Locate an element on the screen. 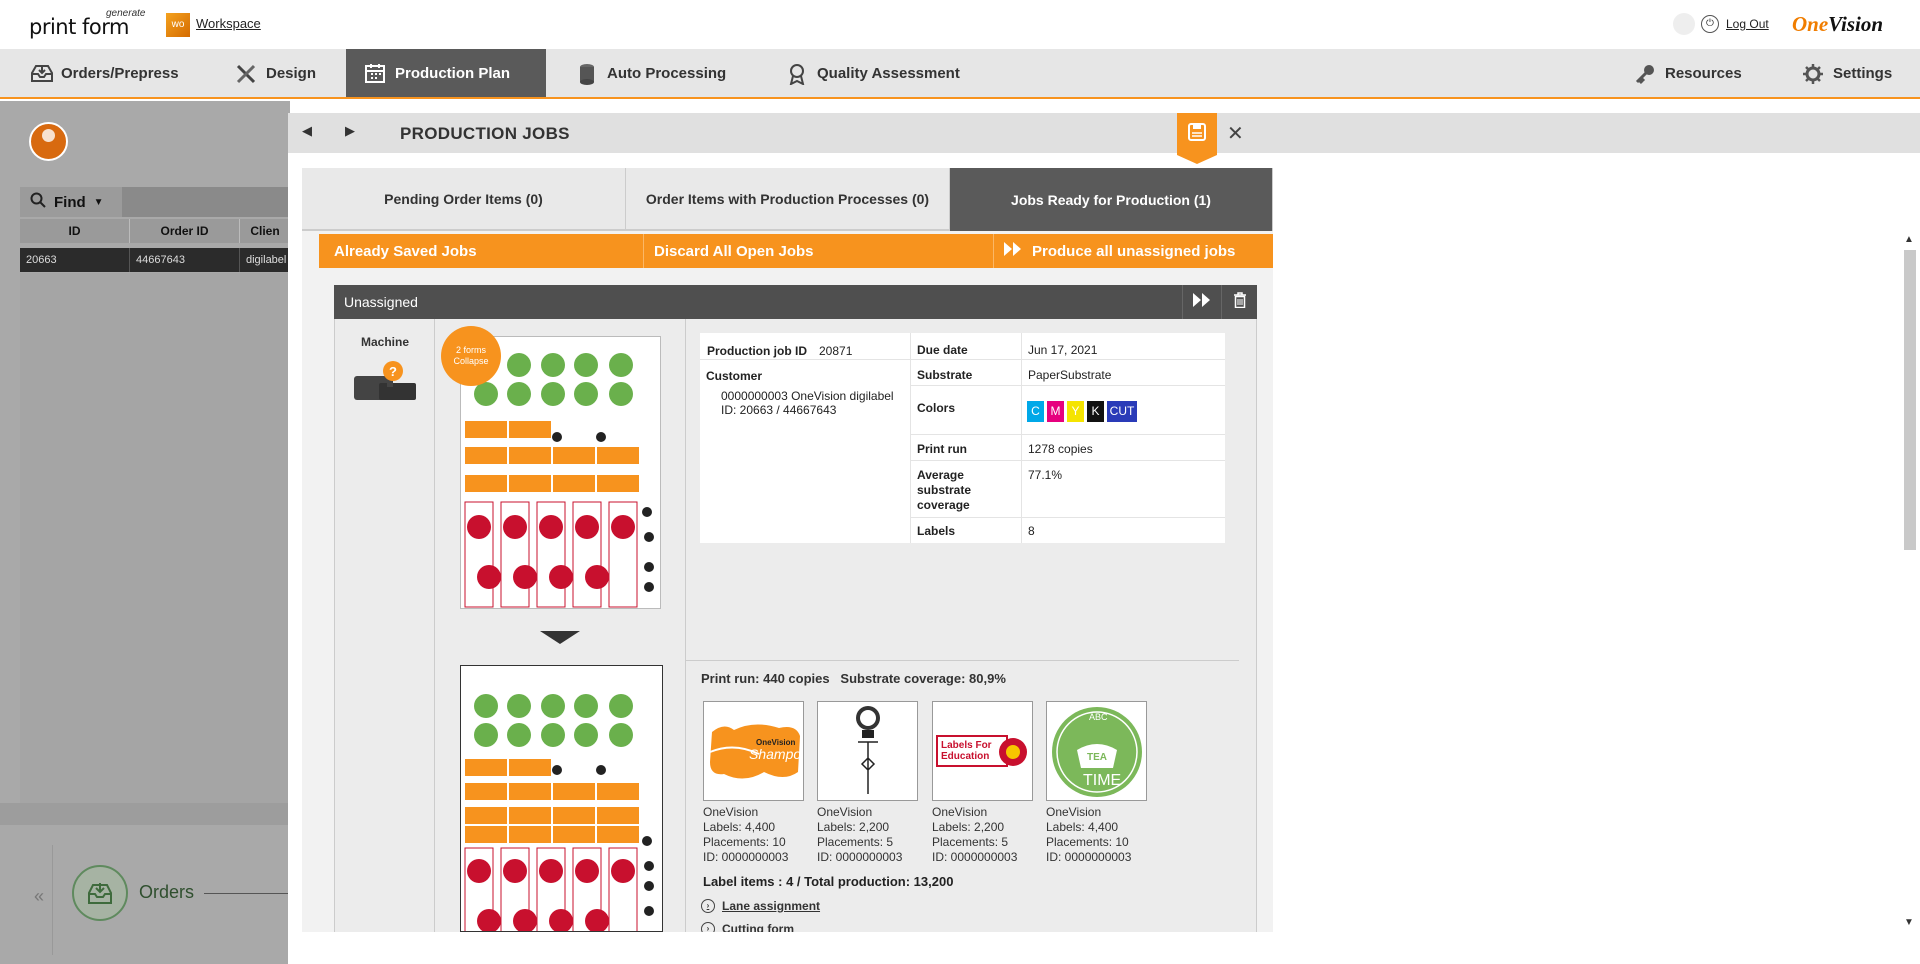 This screenshot has height=964, width=1920. nav-production-plan: Production Plan is located at coordinates (446, 73).